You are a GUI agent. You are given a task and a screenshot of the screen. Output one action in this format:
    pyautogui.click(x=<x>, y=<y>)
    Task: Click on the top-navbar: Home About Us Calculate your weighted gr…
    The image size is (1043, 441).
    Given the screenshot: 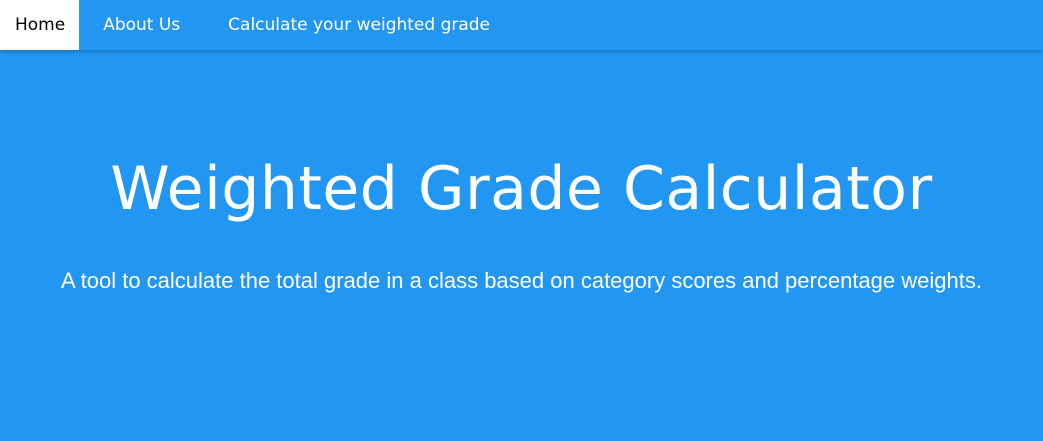 What is the action you would take?
    pyautogui.click(x=521, y=25)
    